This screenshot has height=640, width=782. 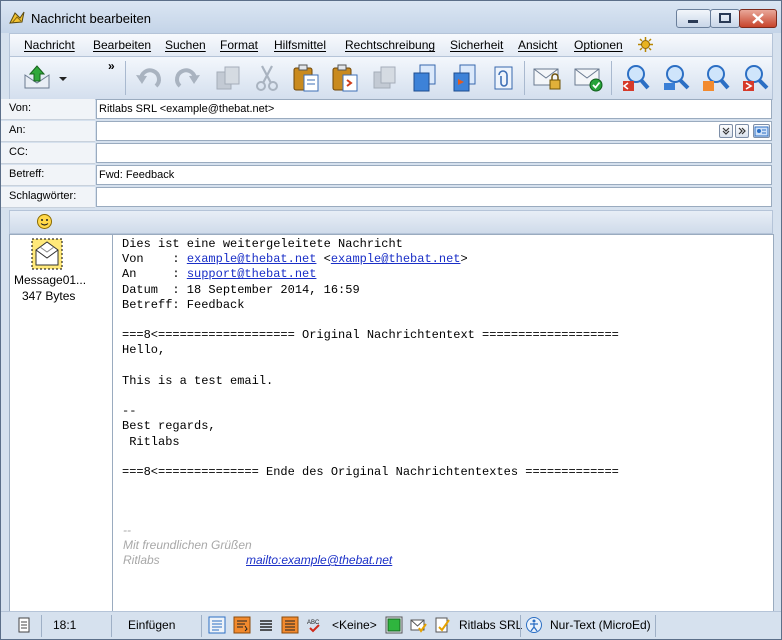 I want to click on header-row-from: Von: Ritlabs SRL <example@thebat.net>, so click(x=387, y=109).